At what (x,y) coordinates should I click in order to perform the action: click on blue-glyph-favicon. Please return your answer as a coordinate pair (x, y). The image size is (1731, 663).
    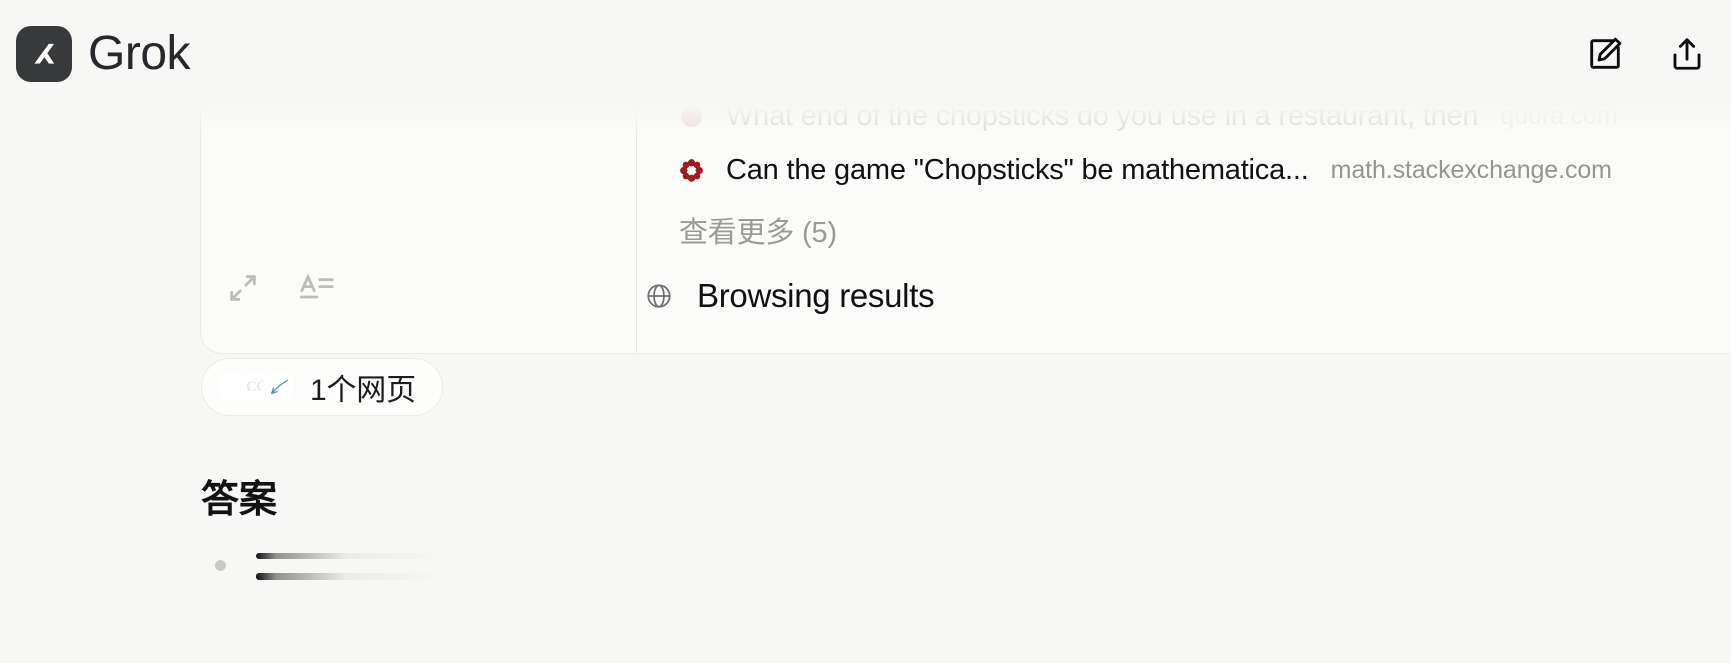
    Looking at the image, I should click on (279, 387).